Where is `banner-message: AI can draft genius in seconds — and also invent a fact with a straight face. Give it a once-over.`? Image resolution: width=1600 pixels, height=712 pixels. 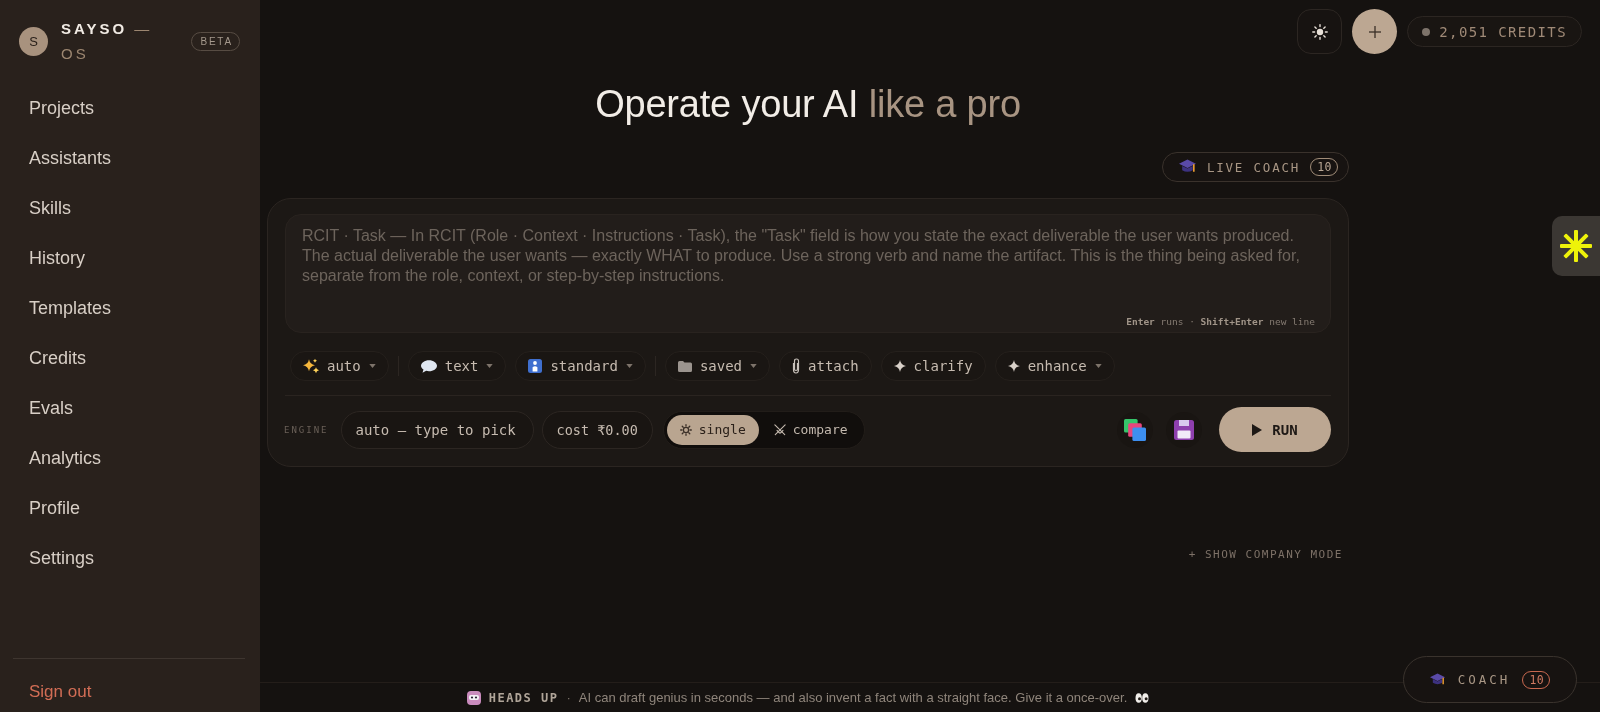
banner-message: AI can draft genius in seconds — and also invent a fact with a straight face. Give it a once-over. is located at coordinates (853, 697).